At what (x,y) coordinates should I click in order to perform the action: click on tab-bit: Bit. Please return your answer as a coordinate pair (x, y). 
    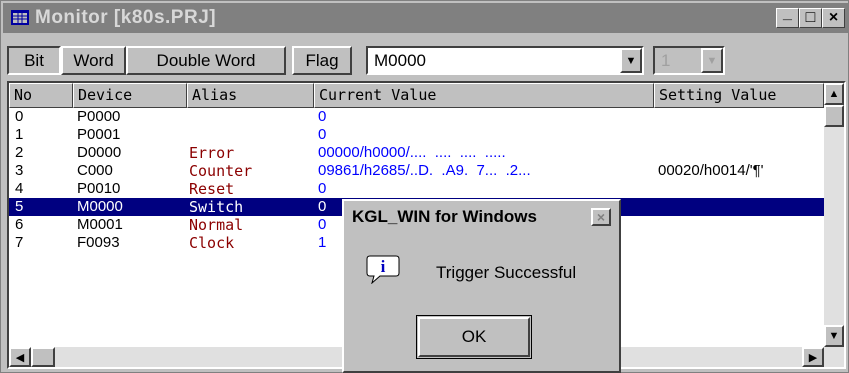
    Looking at the image, I should click on (34, 60).